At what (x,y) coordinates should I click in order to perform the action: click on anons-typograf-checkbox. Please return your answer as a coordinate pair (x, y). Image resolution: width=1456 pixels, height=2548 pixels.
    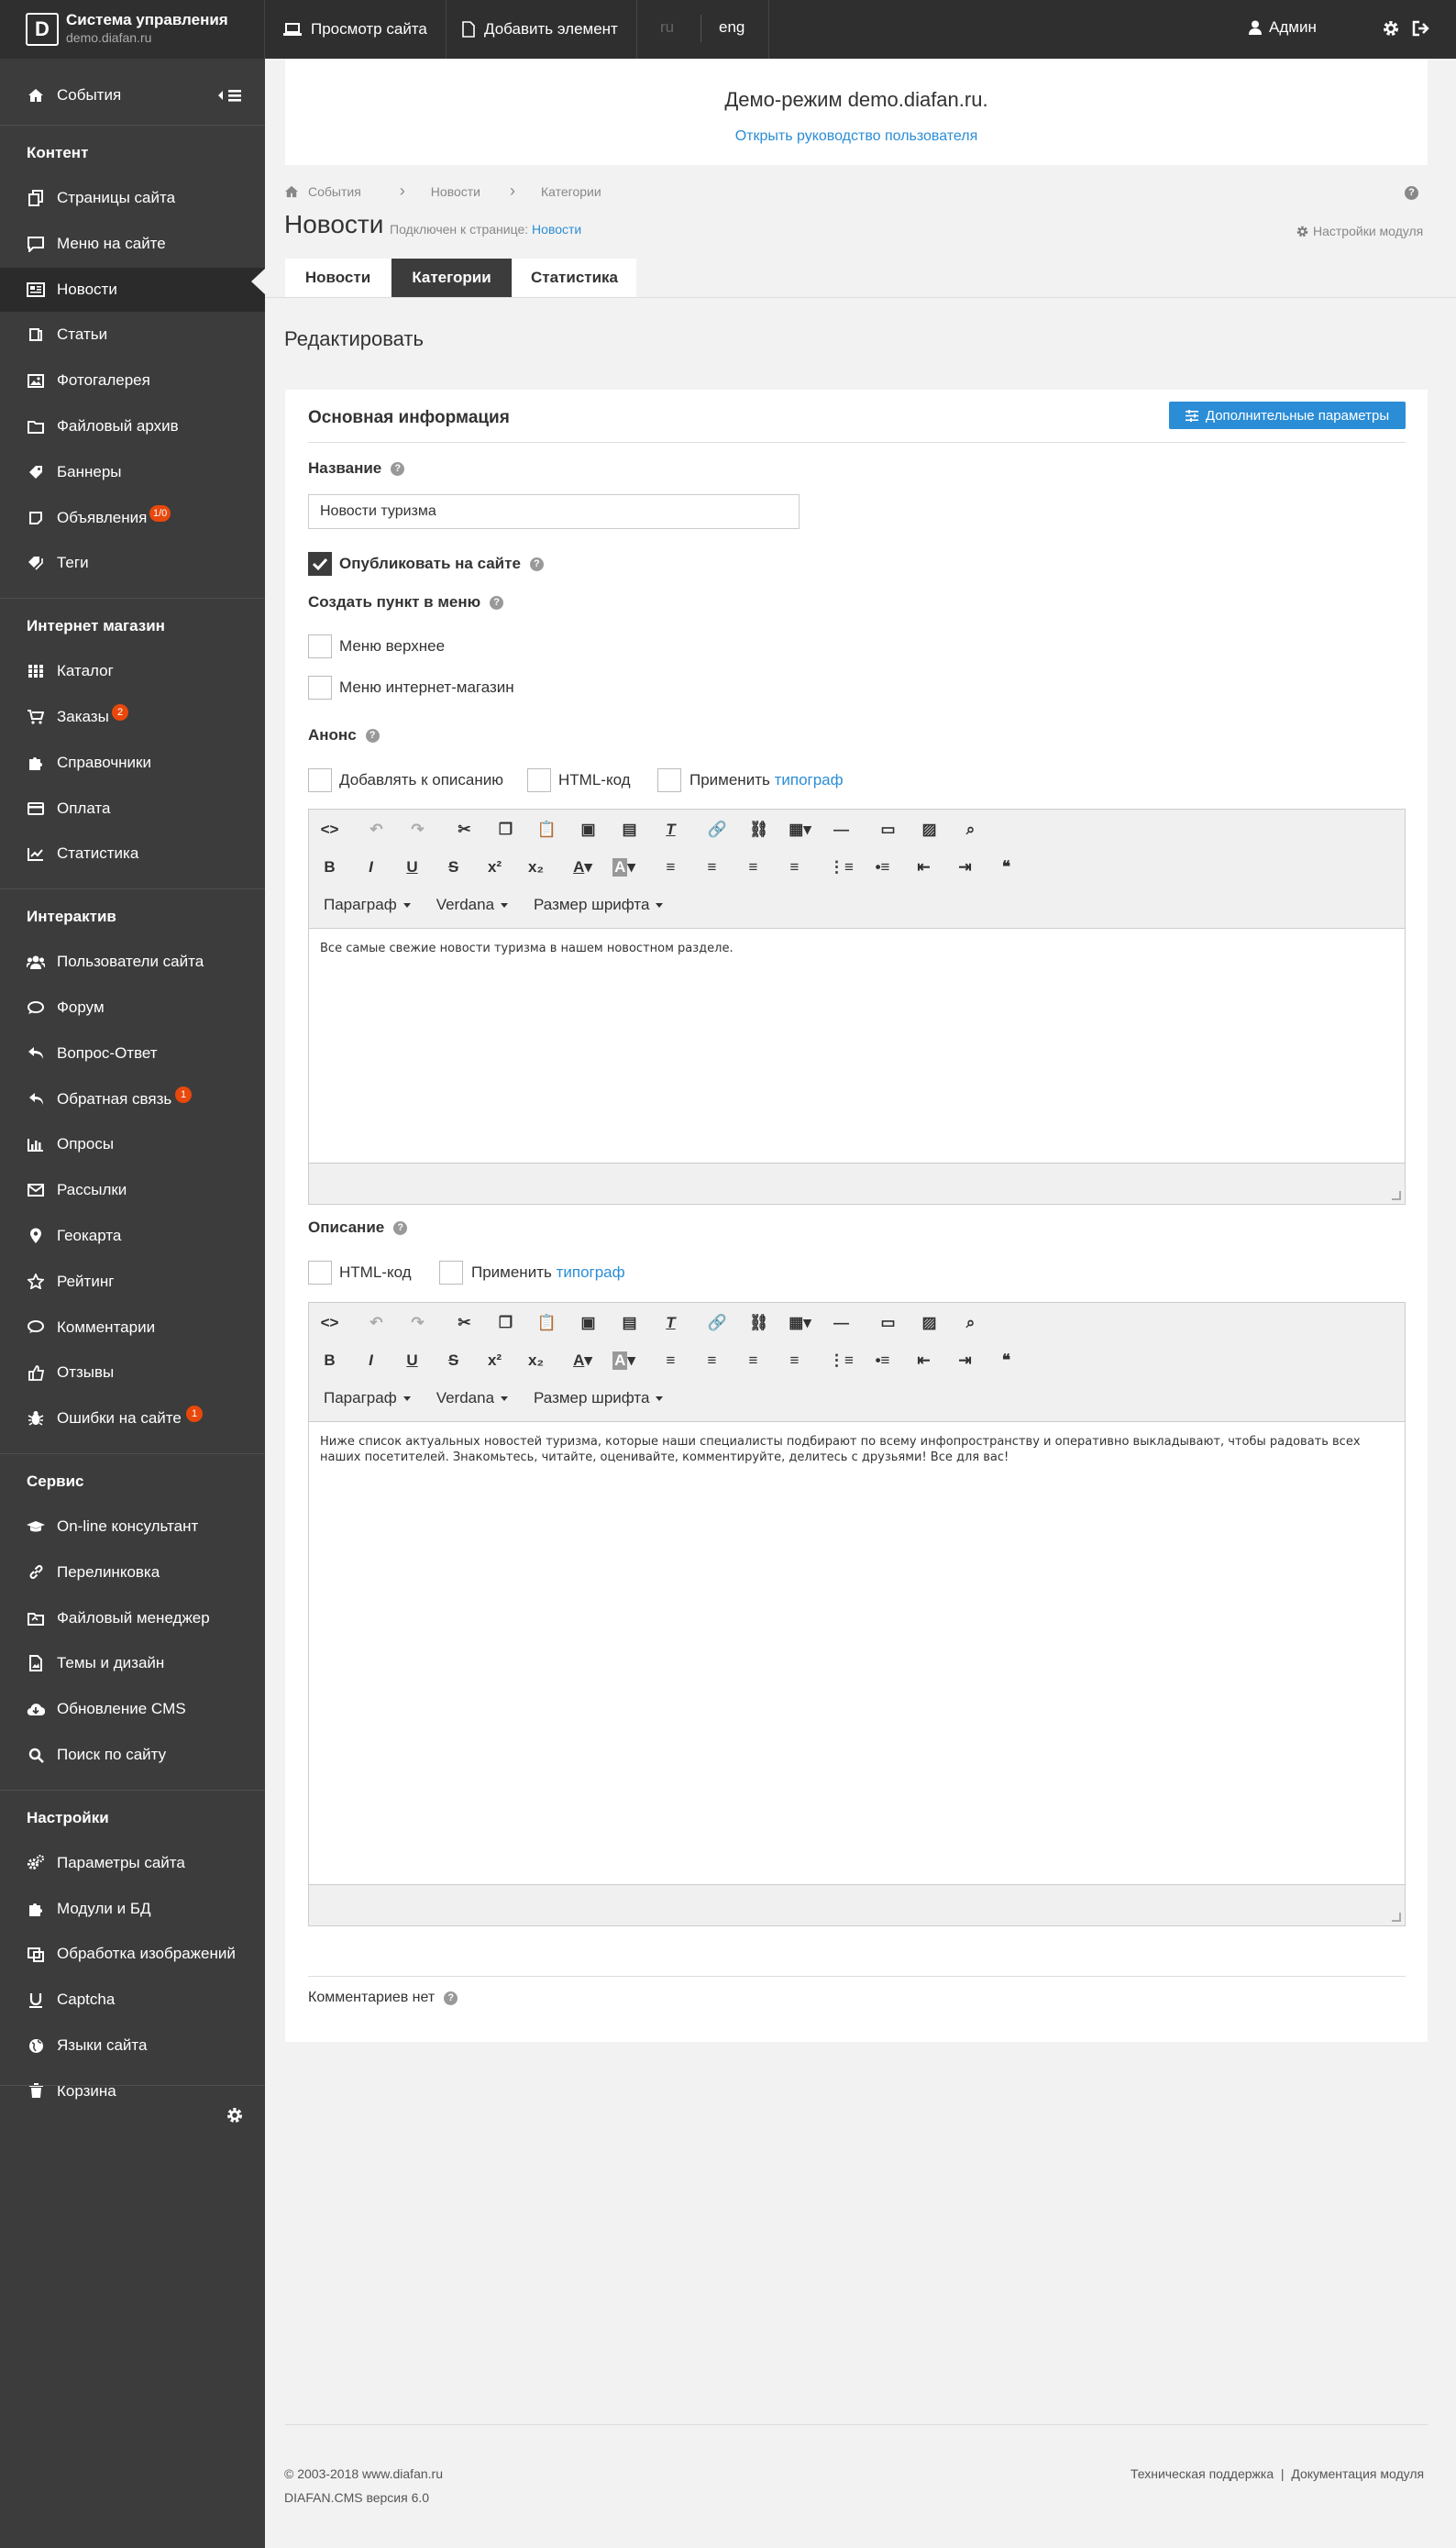
    Looking at the image, I should click on (669, 780).